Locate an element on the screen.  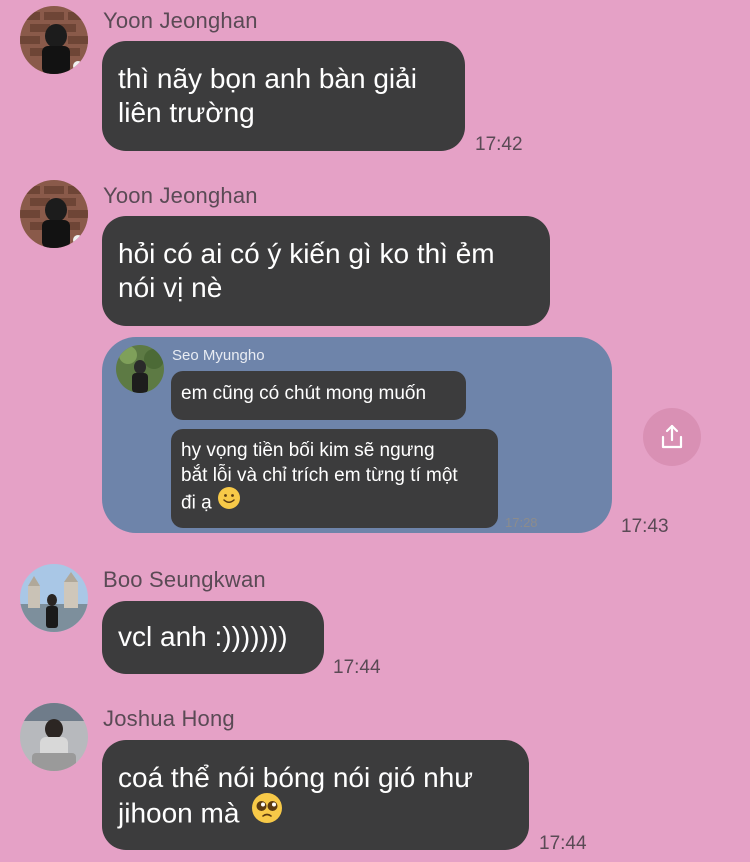
sender-name: Joshua Hong is located at coordinates (169, 718).